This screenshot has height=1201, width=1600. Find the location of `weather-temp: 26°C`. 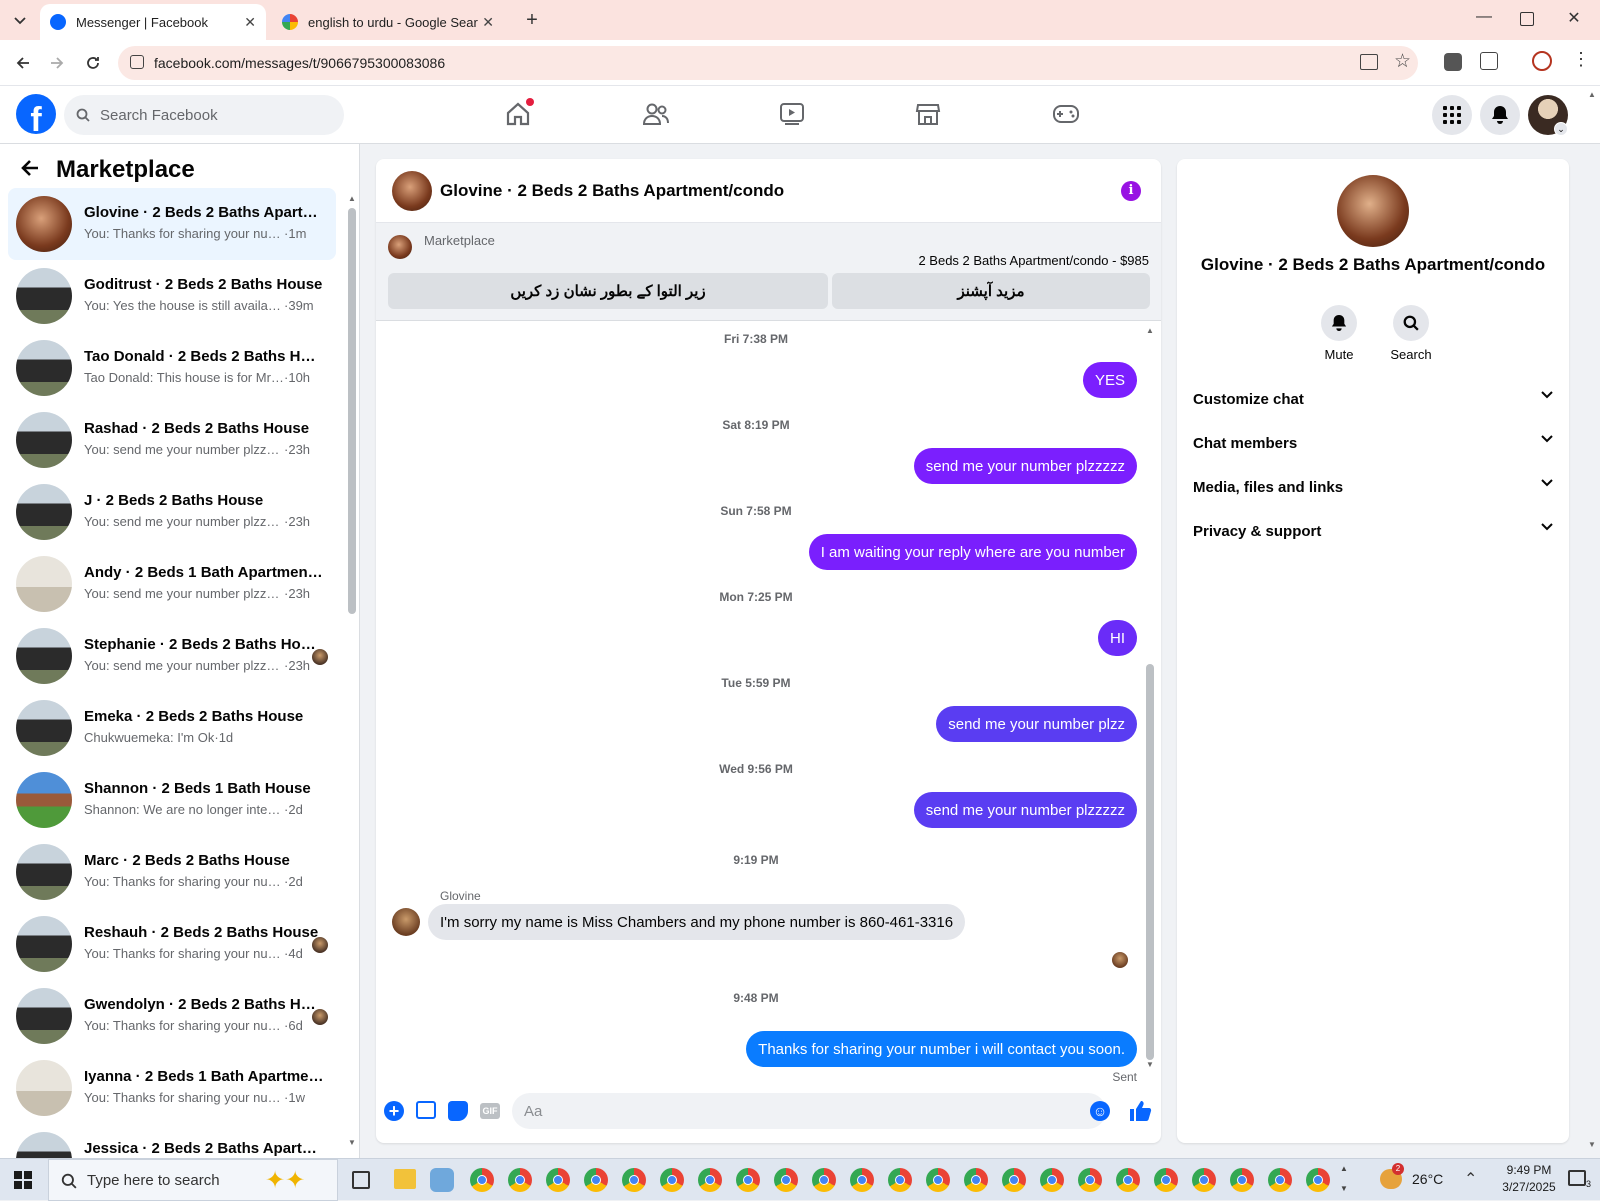

weather-temp: 26°C is located at coordinates (1427, 1179).